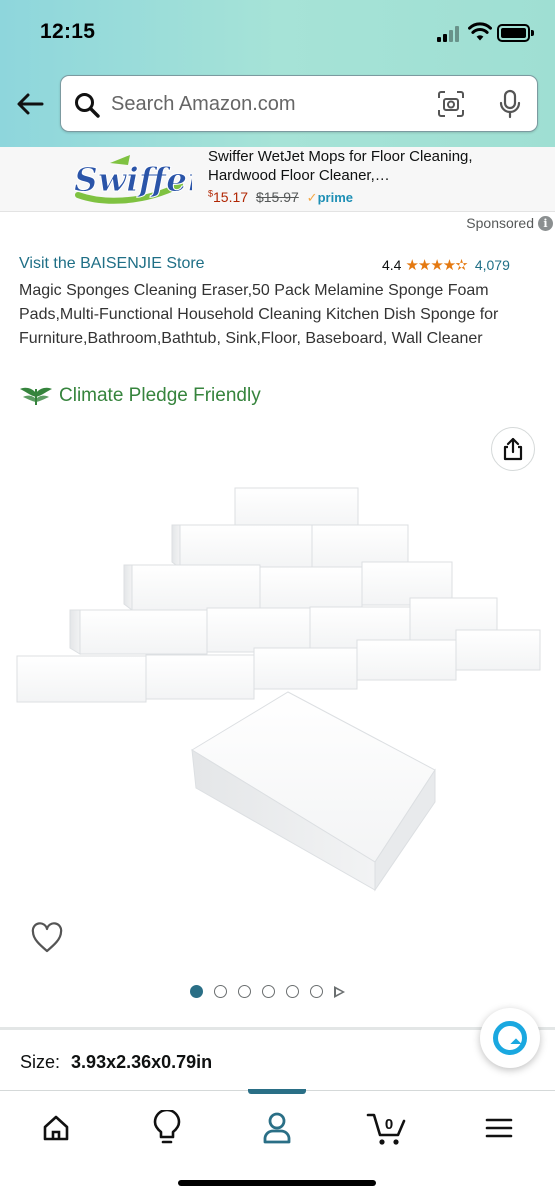 Image resolution: width=555 pixels, height=1200 pixels. I want to click on section-divider, so click(277, 1028).